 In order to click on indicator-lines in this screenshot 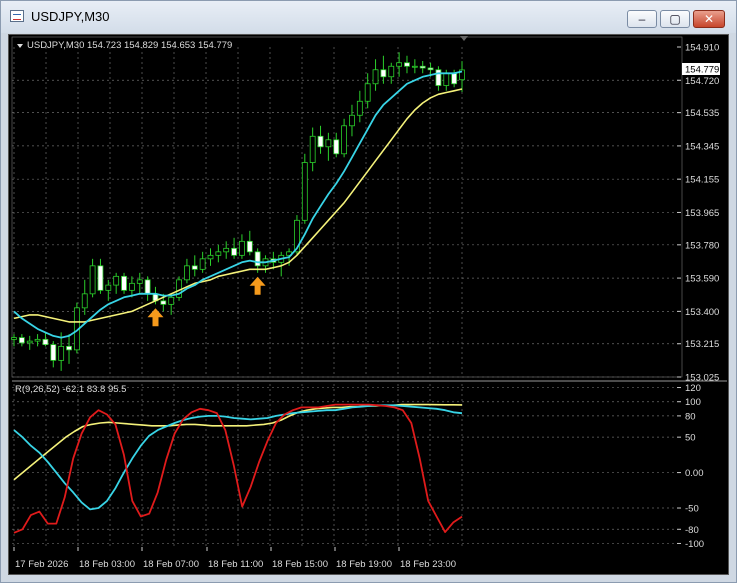, I will do `click(238, 468)`.